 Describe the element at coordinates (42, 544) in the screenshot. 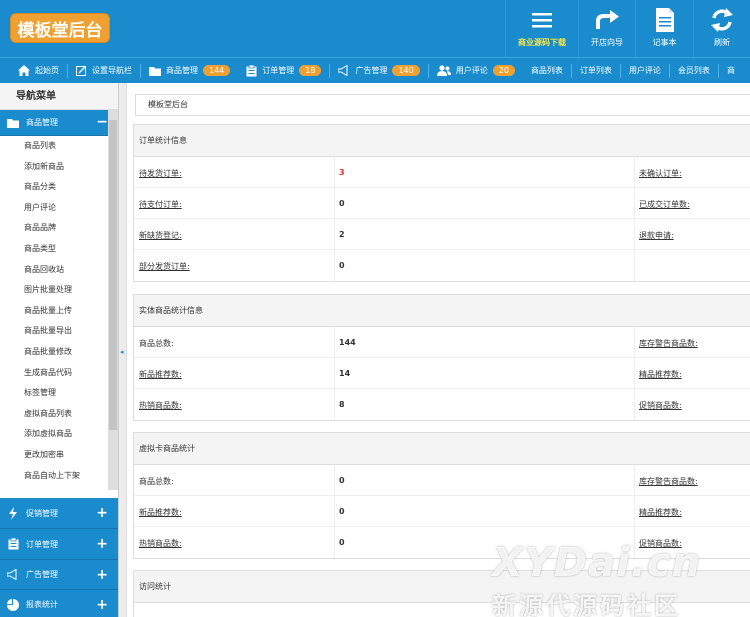

I see `sidebar-section-orders-label: 订单管理` at that location.